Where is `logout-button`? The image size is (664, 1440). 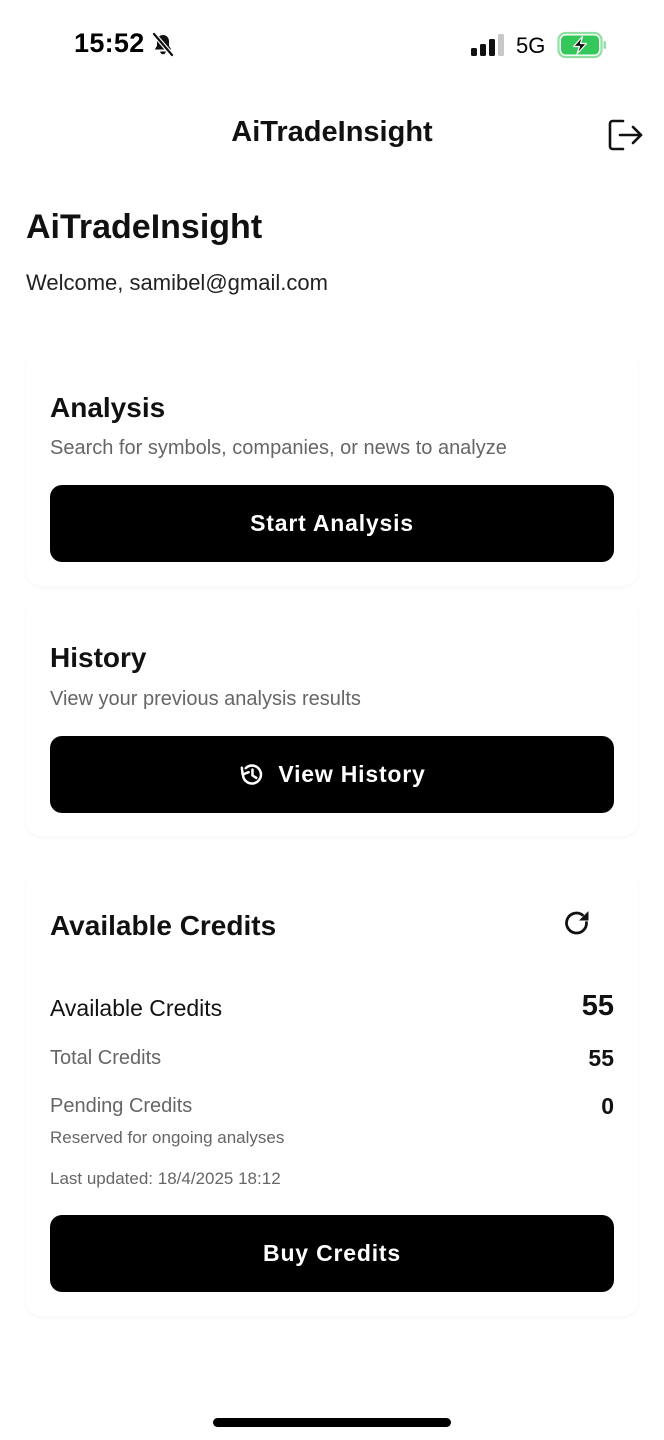 logout-button is located at coordinates (626, 135).